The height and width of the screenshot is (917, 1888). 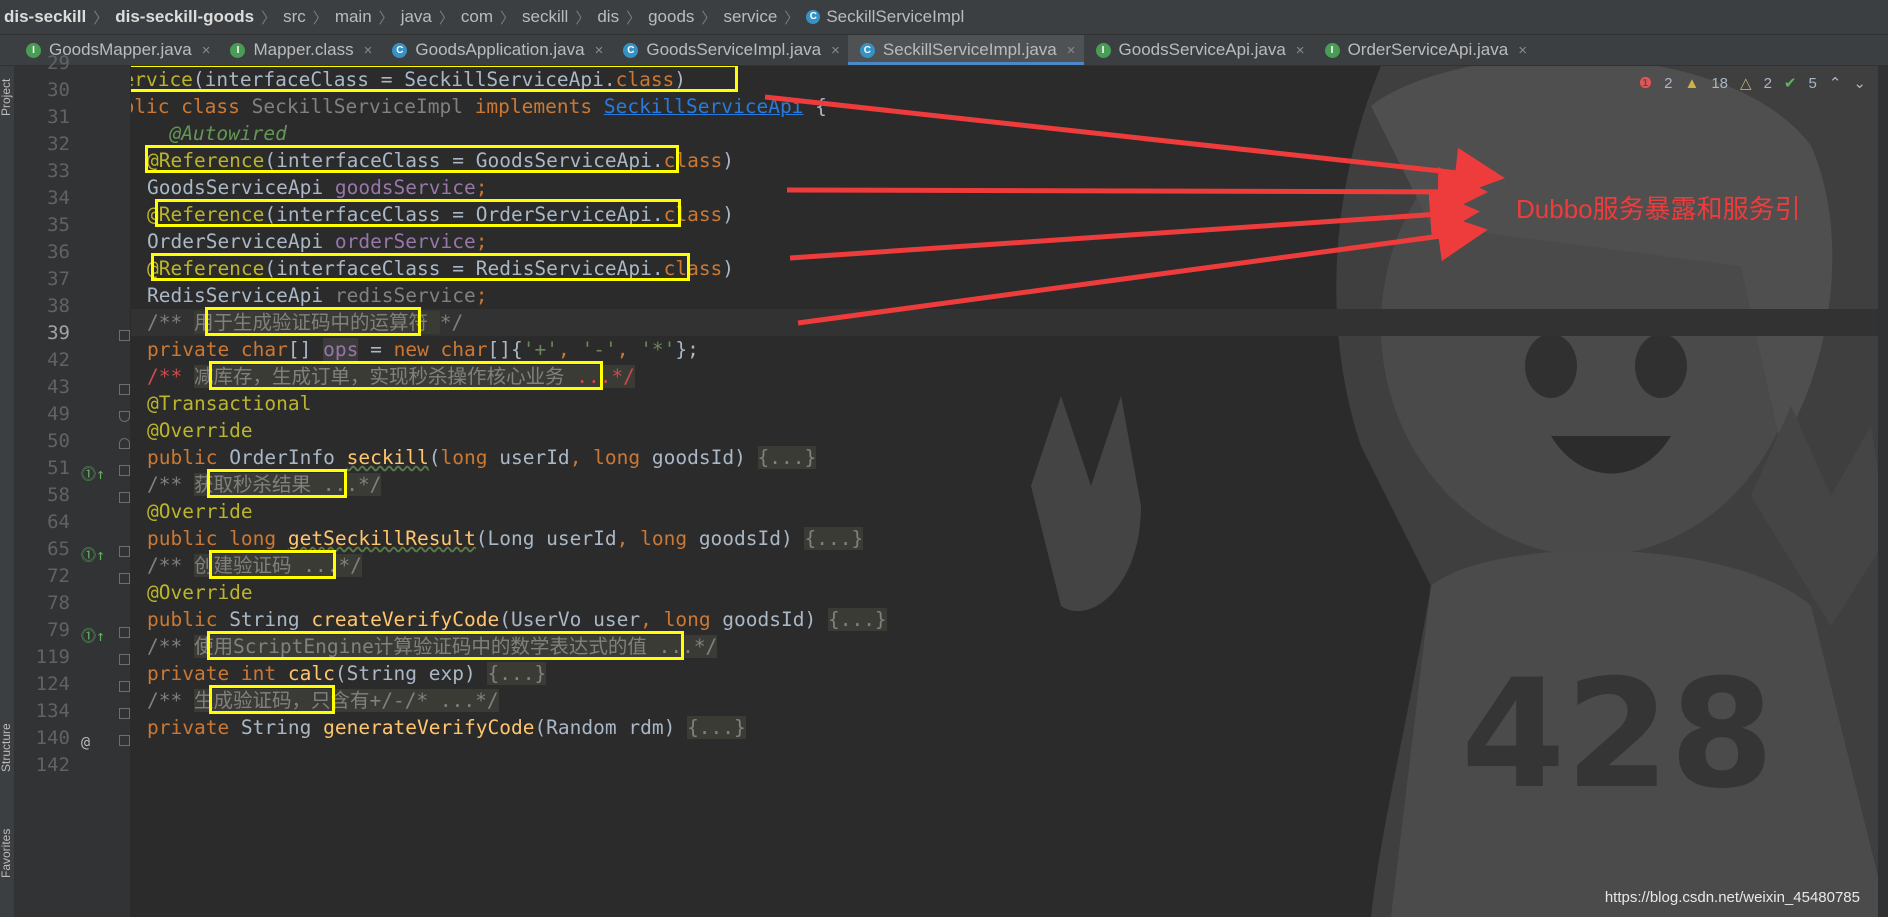 I want to click on breadcrumb-item-java: java 〉, so click(x=431, y=17).